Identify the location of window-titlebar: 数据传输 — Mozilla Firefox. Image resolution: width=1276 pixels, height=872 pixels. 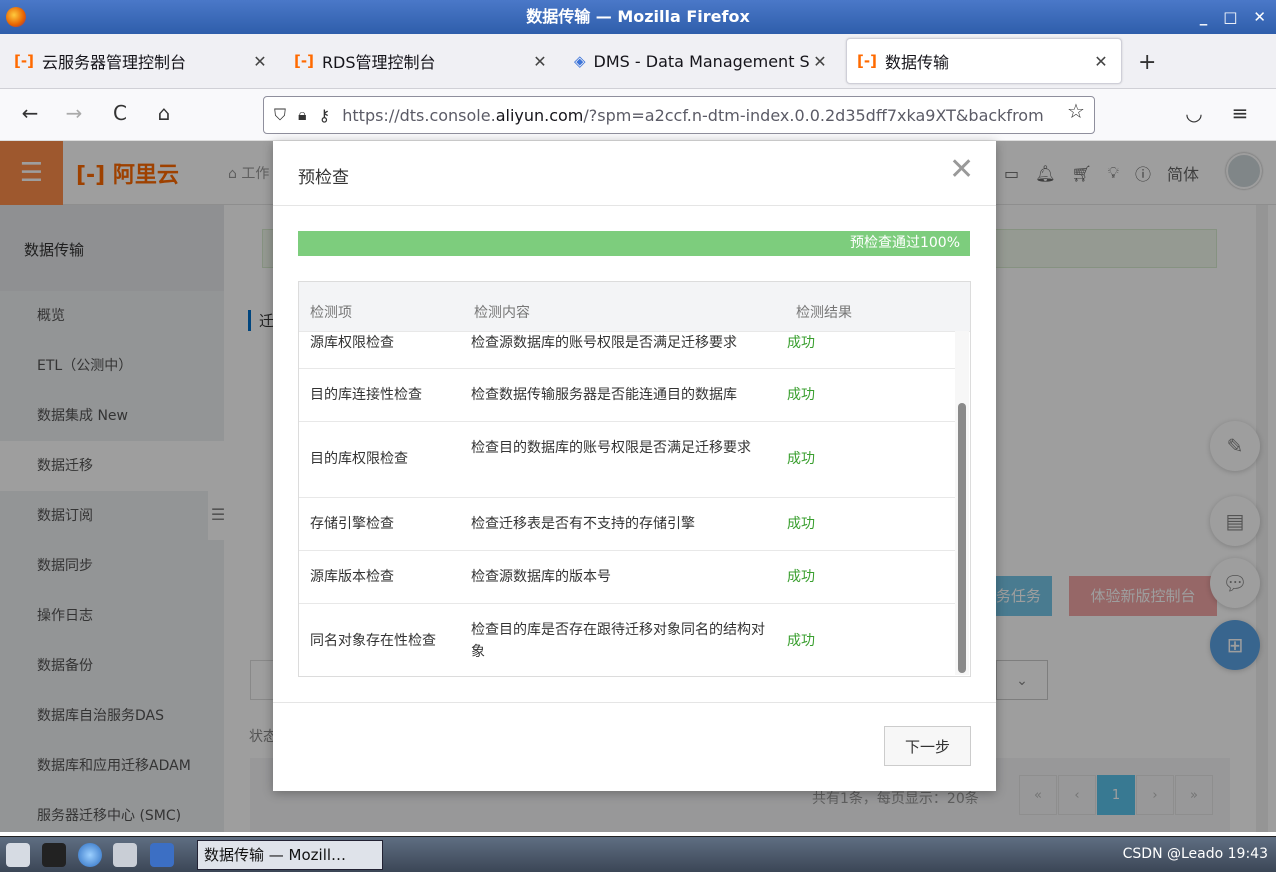
(638, 17).